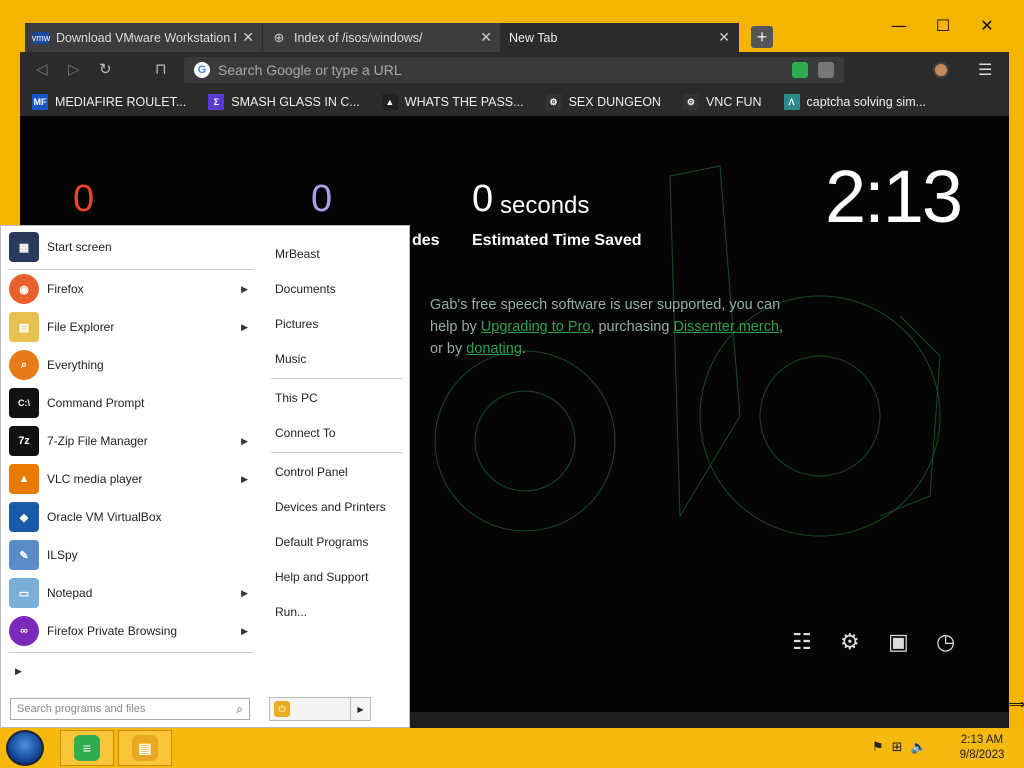 The image size is (1024, 768). Describe the element at coordinates (97, 441) in the screenshot. I see `program-label: 7-Zip File Manager` at that location.